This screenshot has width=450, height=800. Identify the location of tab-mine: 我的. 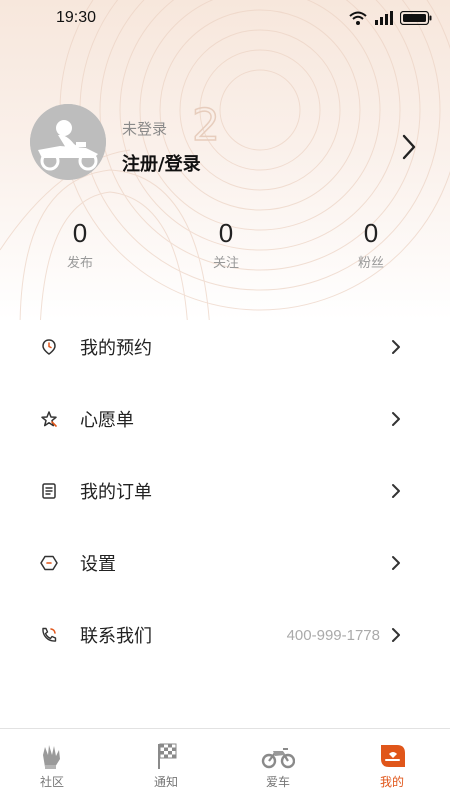
(392, 765).